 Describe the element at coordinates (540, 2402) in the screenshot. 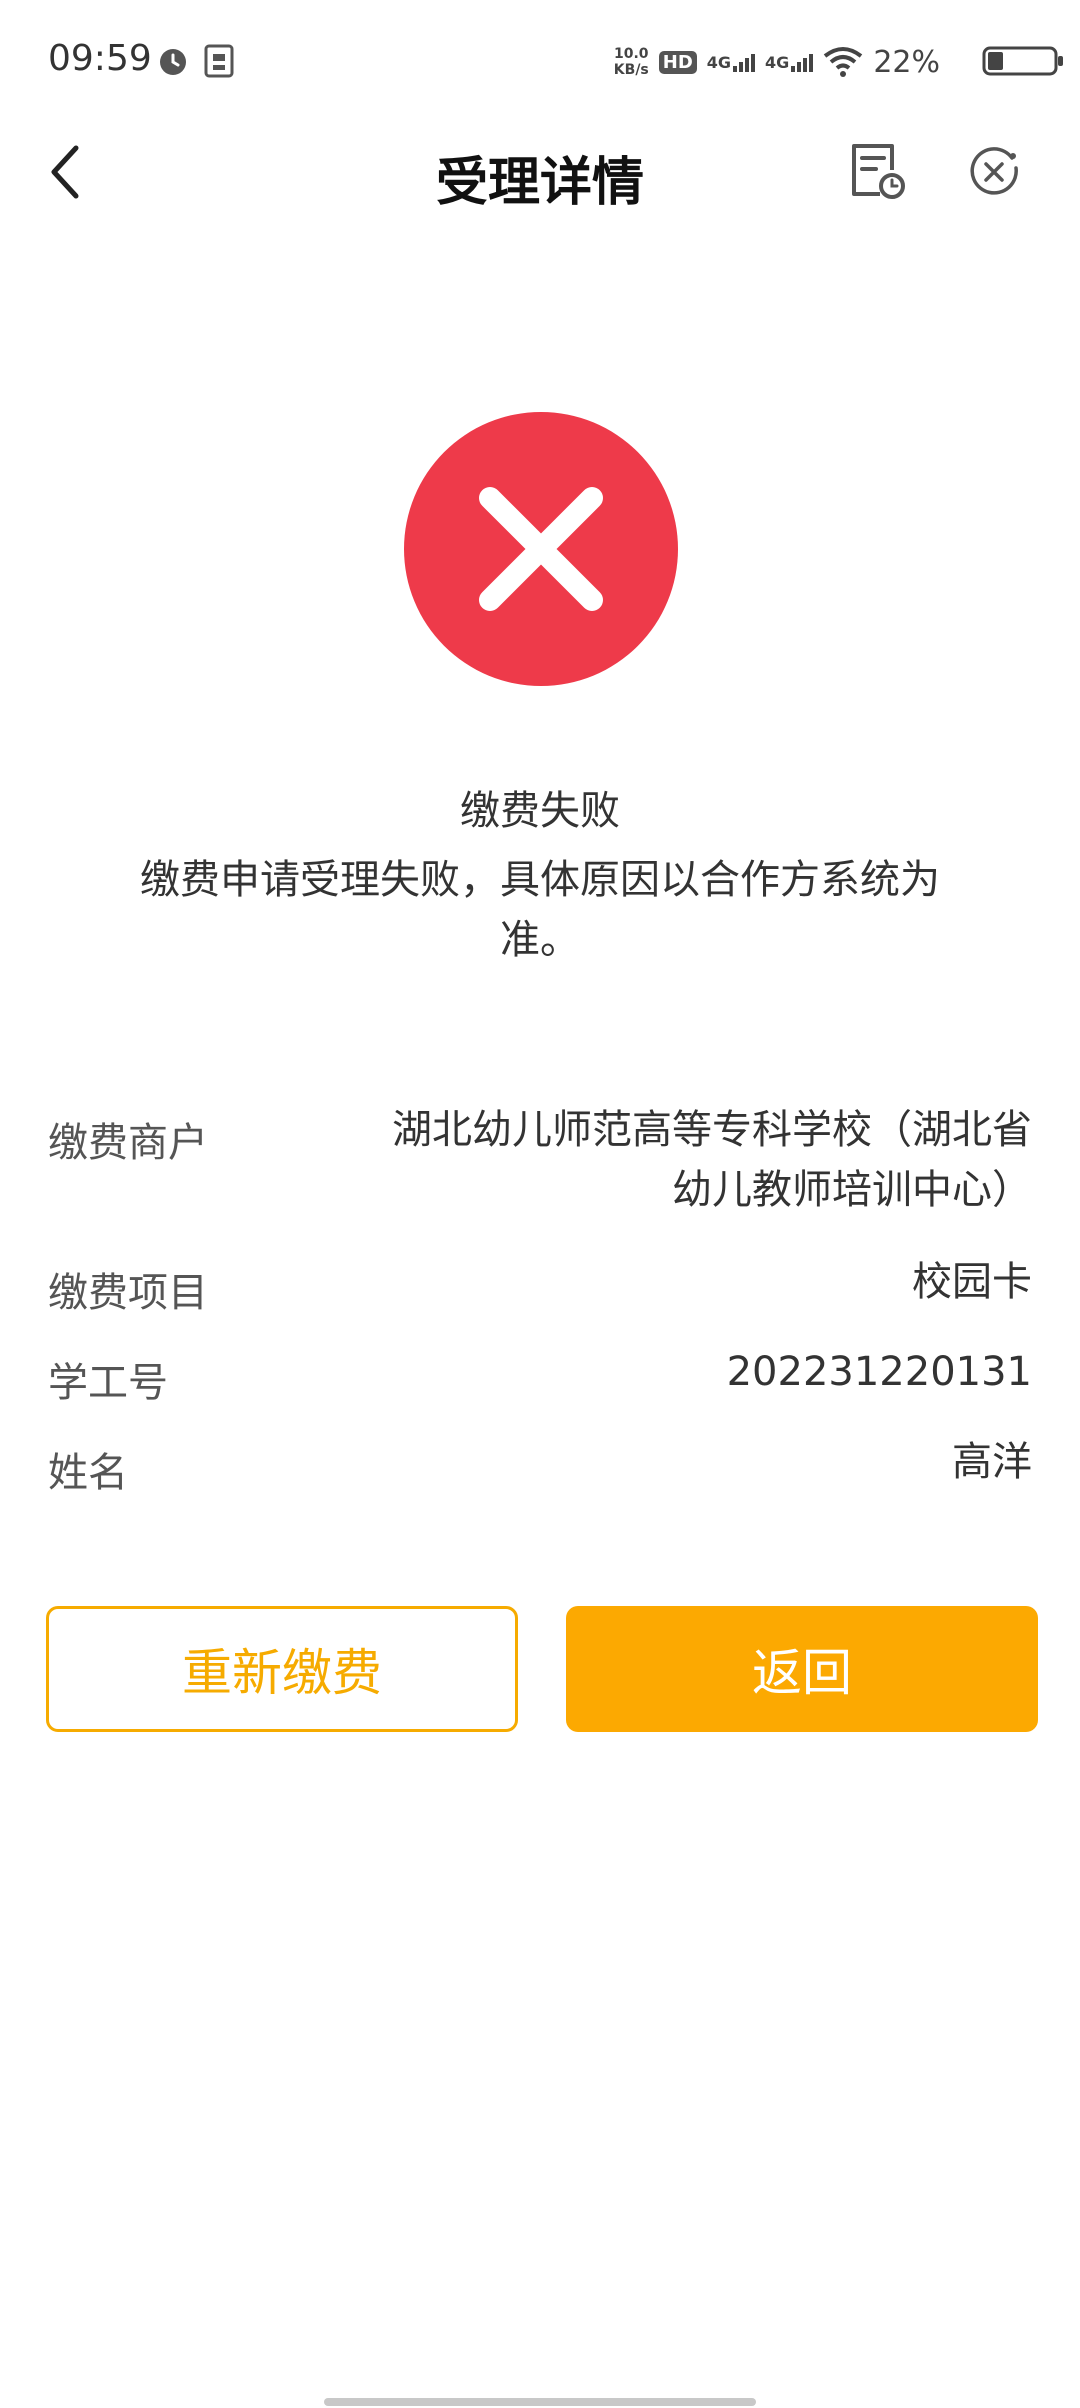

I see `home-indicator` at that location.